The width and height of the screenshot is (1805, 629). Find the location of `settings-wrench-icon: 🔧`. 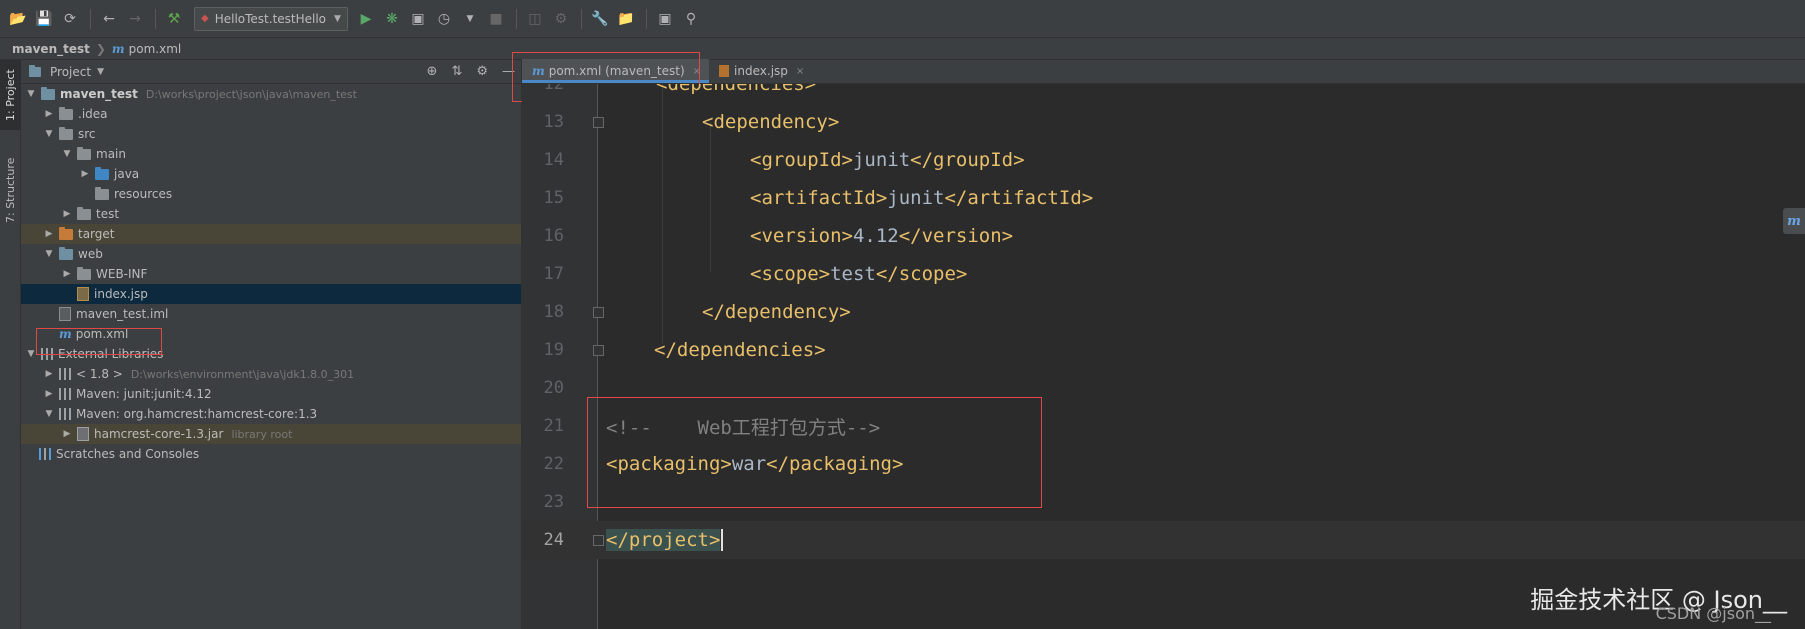

settings-wrench-icon: 🔧 is located at coordinates (600, 19).